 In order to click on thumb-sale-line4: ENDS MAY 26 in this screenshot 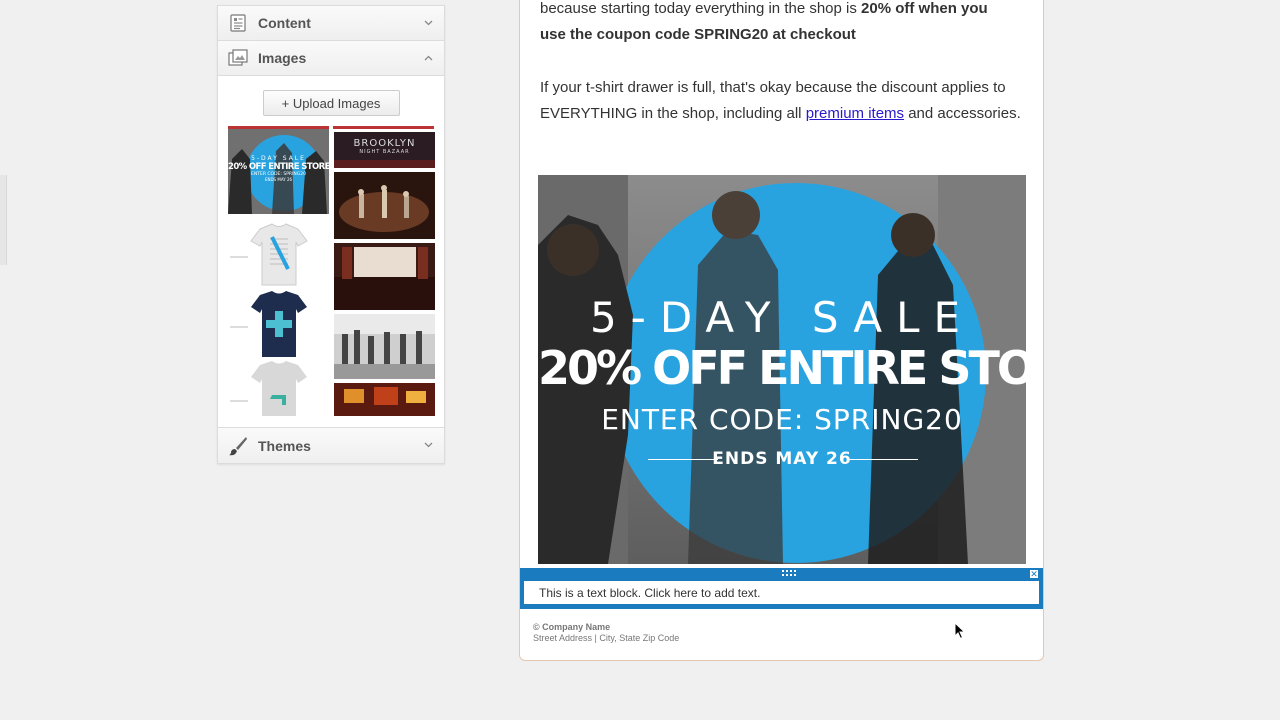, I will do `click(278, 179)`.